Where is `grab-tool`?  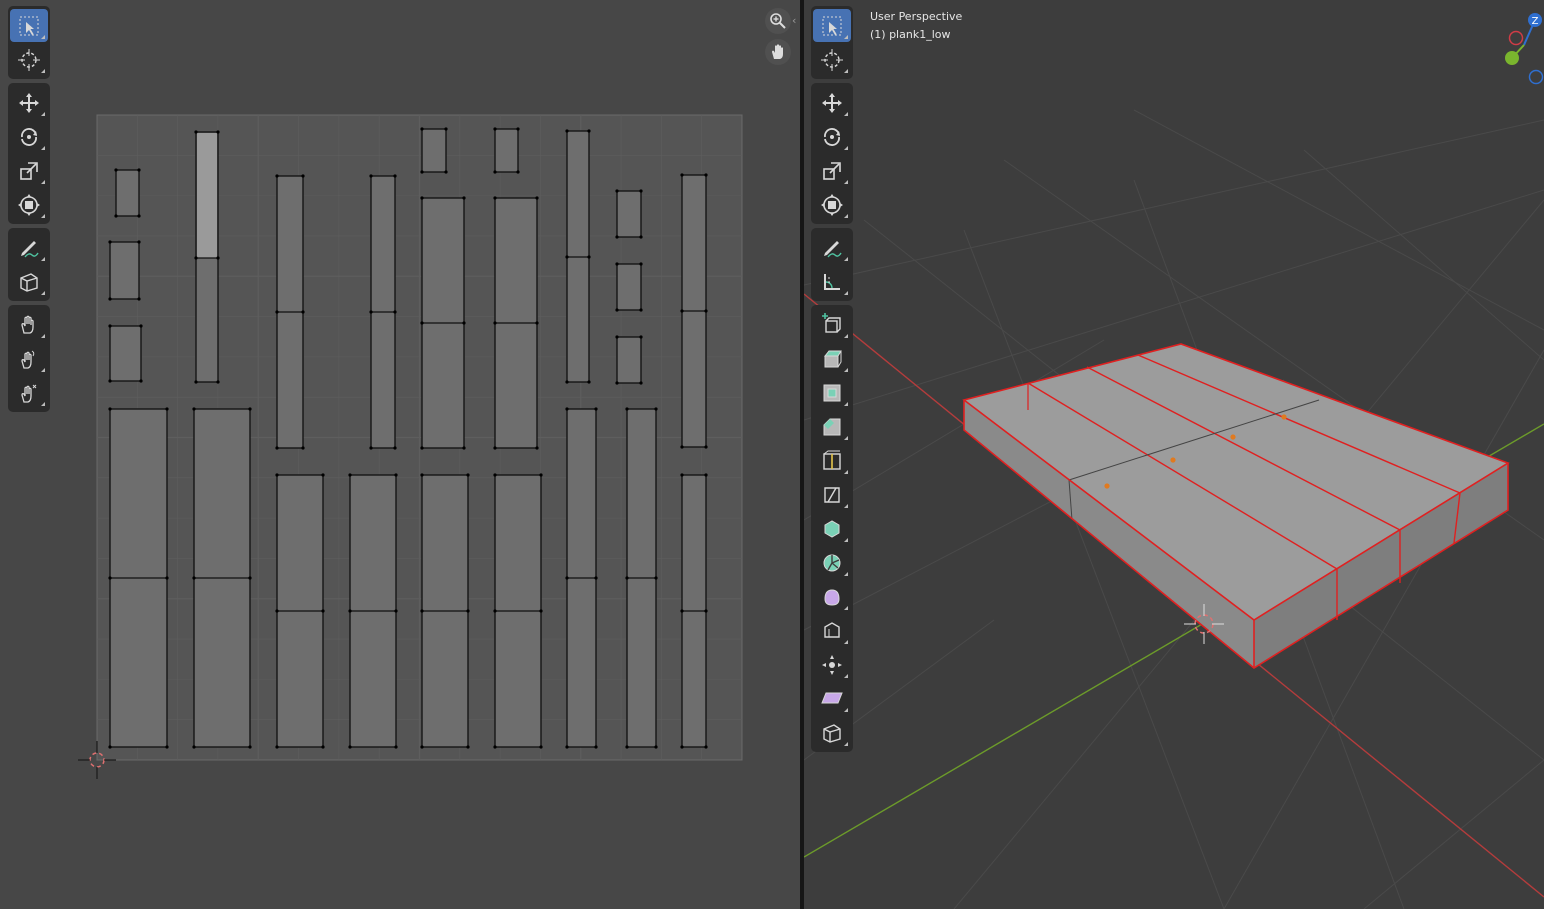
grab-tool is located at coordinates (29, 324).